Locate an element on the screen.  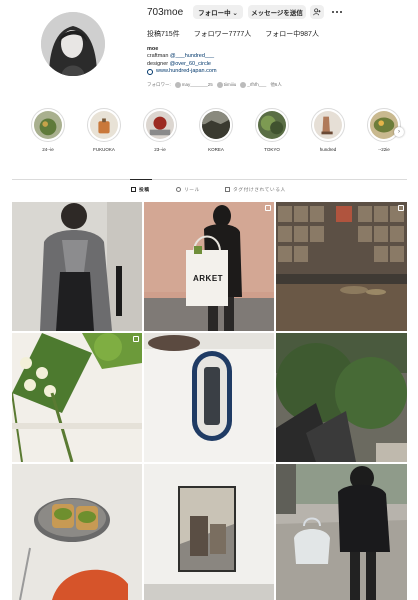
highlight-korea: KOREA is located at coordinates (216, 130).